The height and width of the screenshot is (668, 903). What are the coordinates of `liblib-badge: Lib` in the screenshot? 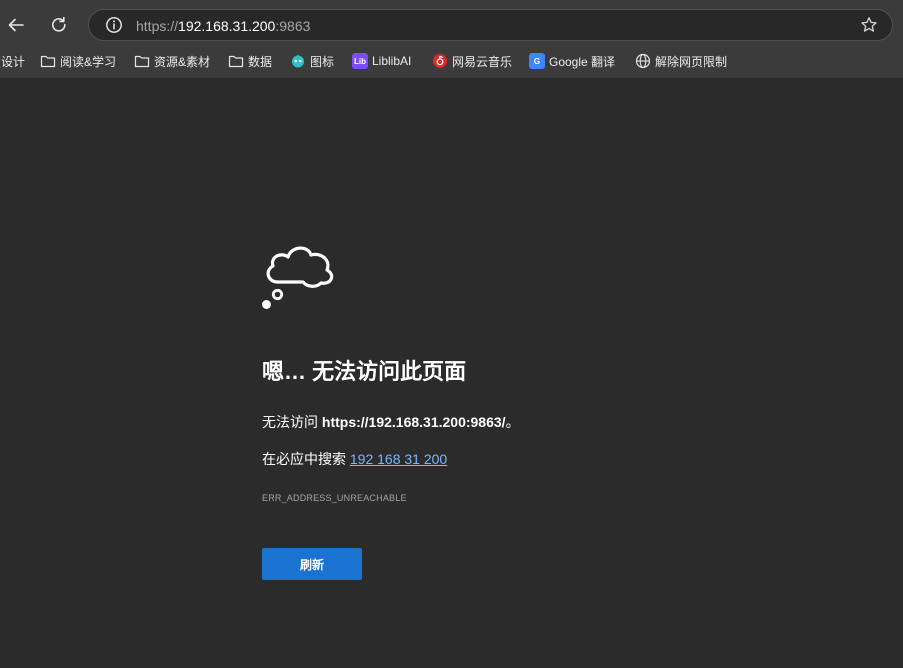 It's located at (360, 61).